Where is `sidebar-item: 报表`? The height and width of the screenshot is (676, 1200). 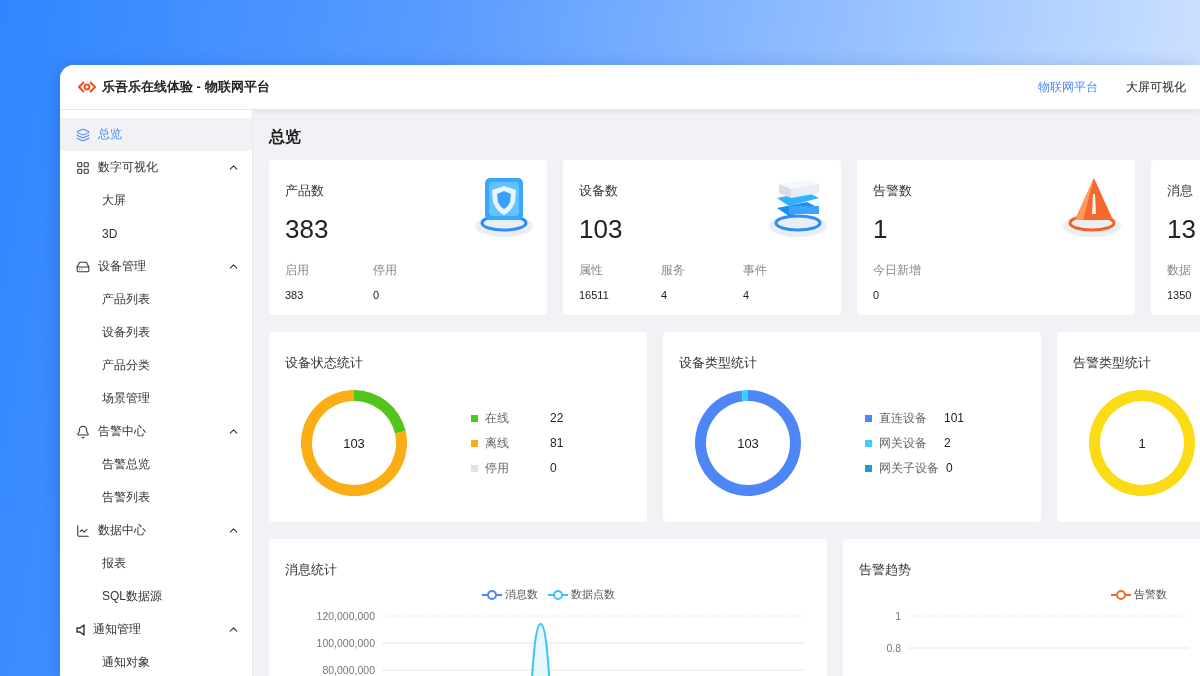 sidebar-item: 报表 is located at coordinates (156, 563).